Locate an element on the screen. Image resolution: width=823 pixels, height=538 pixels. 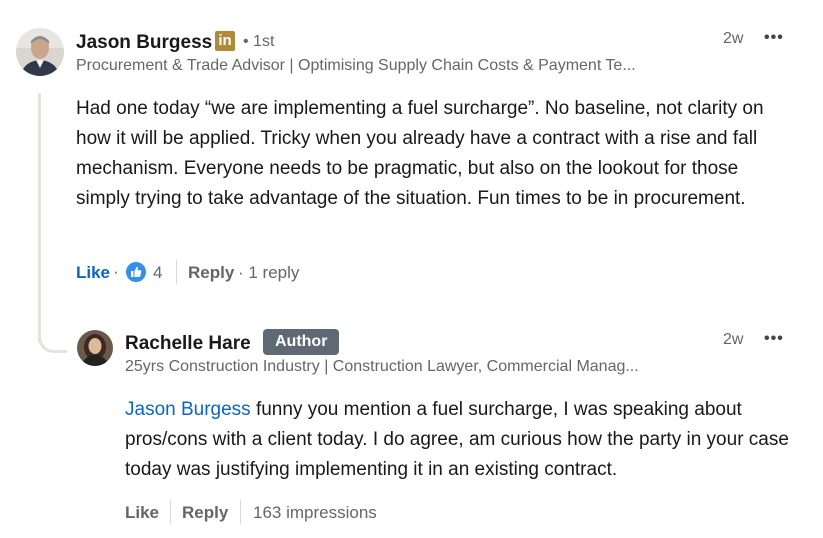
thread-connector is located at coordinates (52, 337).